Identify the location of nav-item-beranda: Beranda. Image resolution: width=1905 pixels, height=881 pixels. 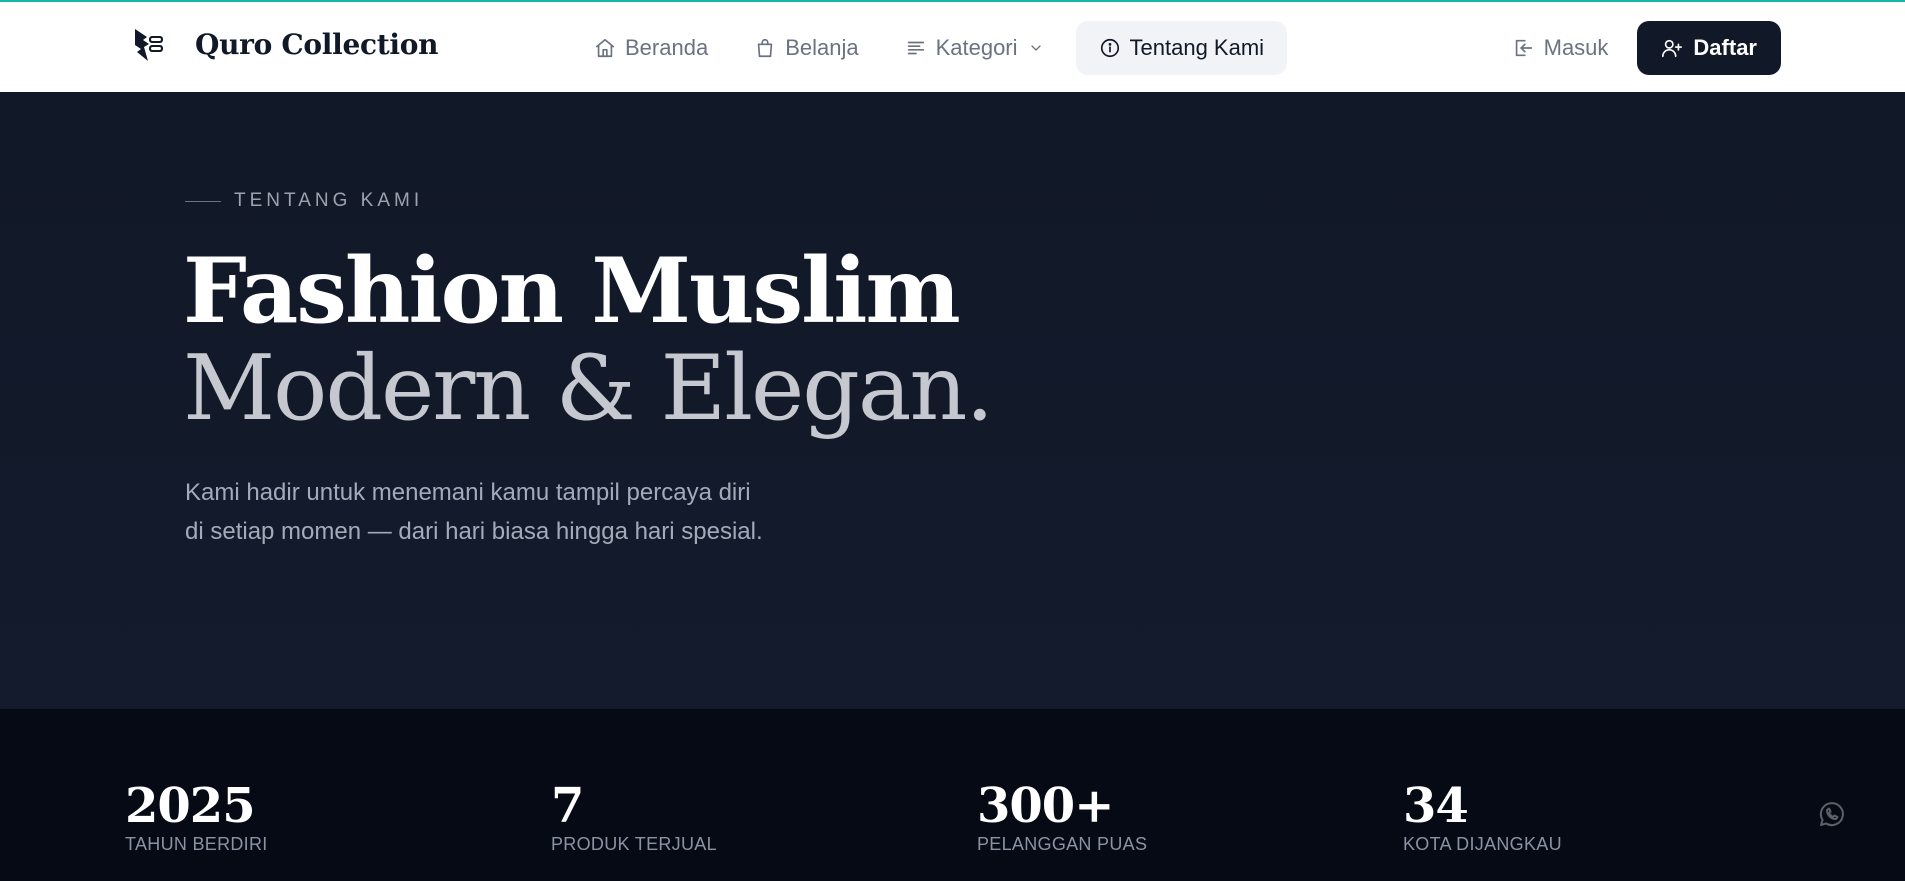
(651, 48).